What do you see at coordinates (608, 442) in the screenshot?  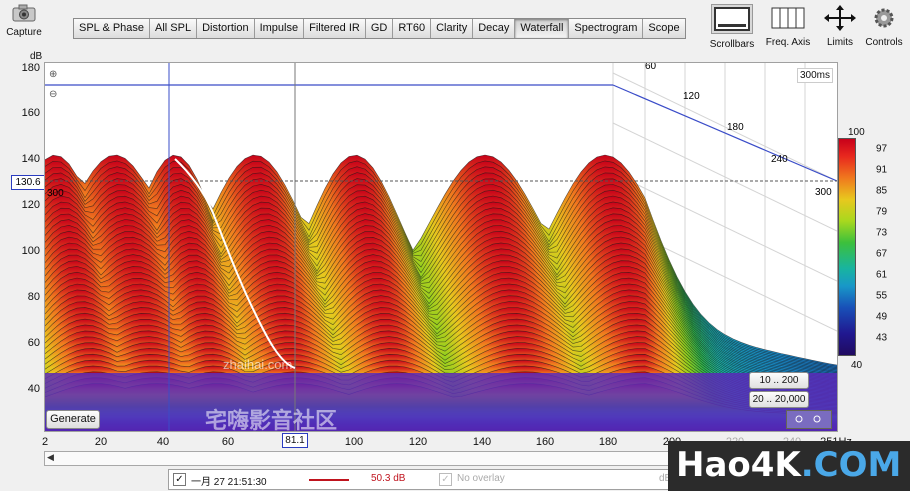 I see `x-axis-tick-label: 180` at bounding box center [608, 442].